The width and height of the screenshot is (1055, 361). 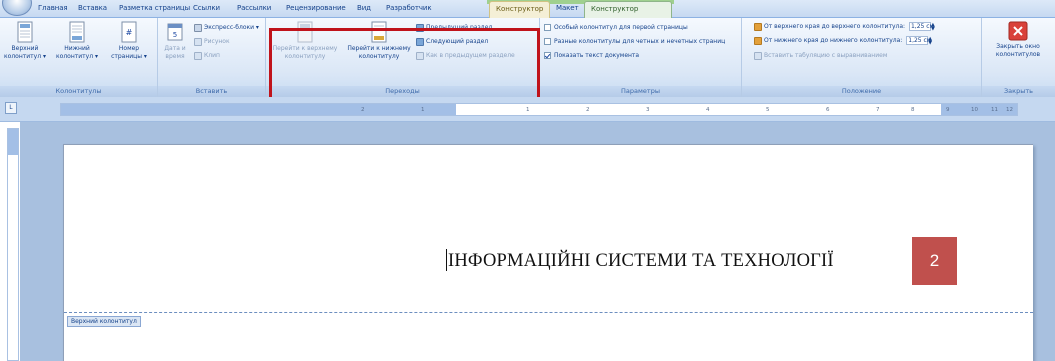 I want to click on goto-footer-icon, so click(x=379, y=32).